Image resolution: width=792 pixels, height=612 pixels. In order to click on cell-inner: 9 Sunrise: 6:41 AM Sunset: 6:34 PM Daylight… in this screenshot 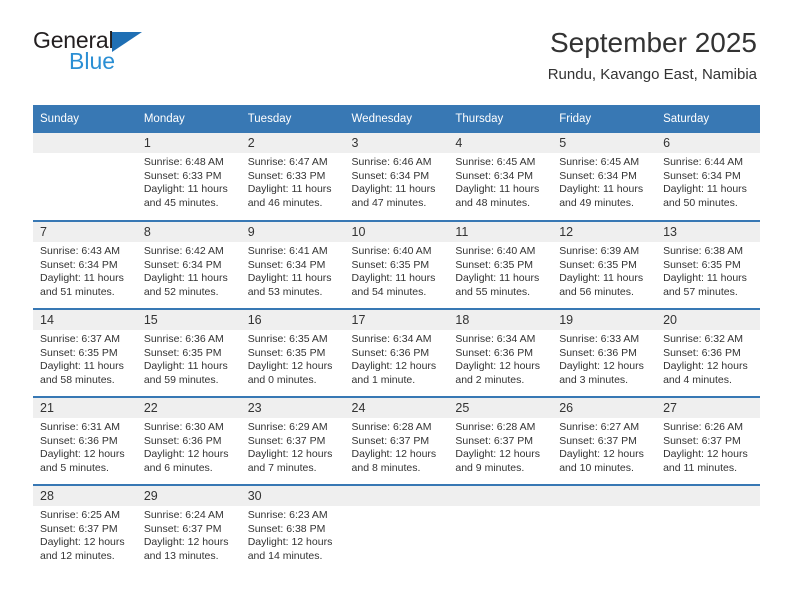, I will do `click(292, 265)`.